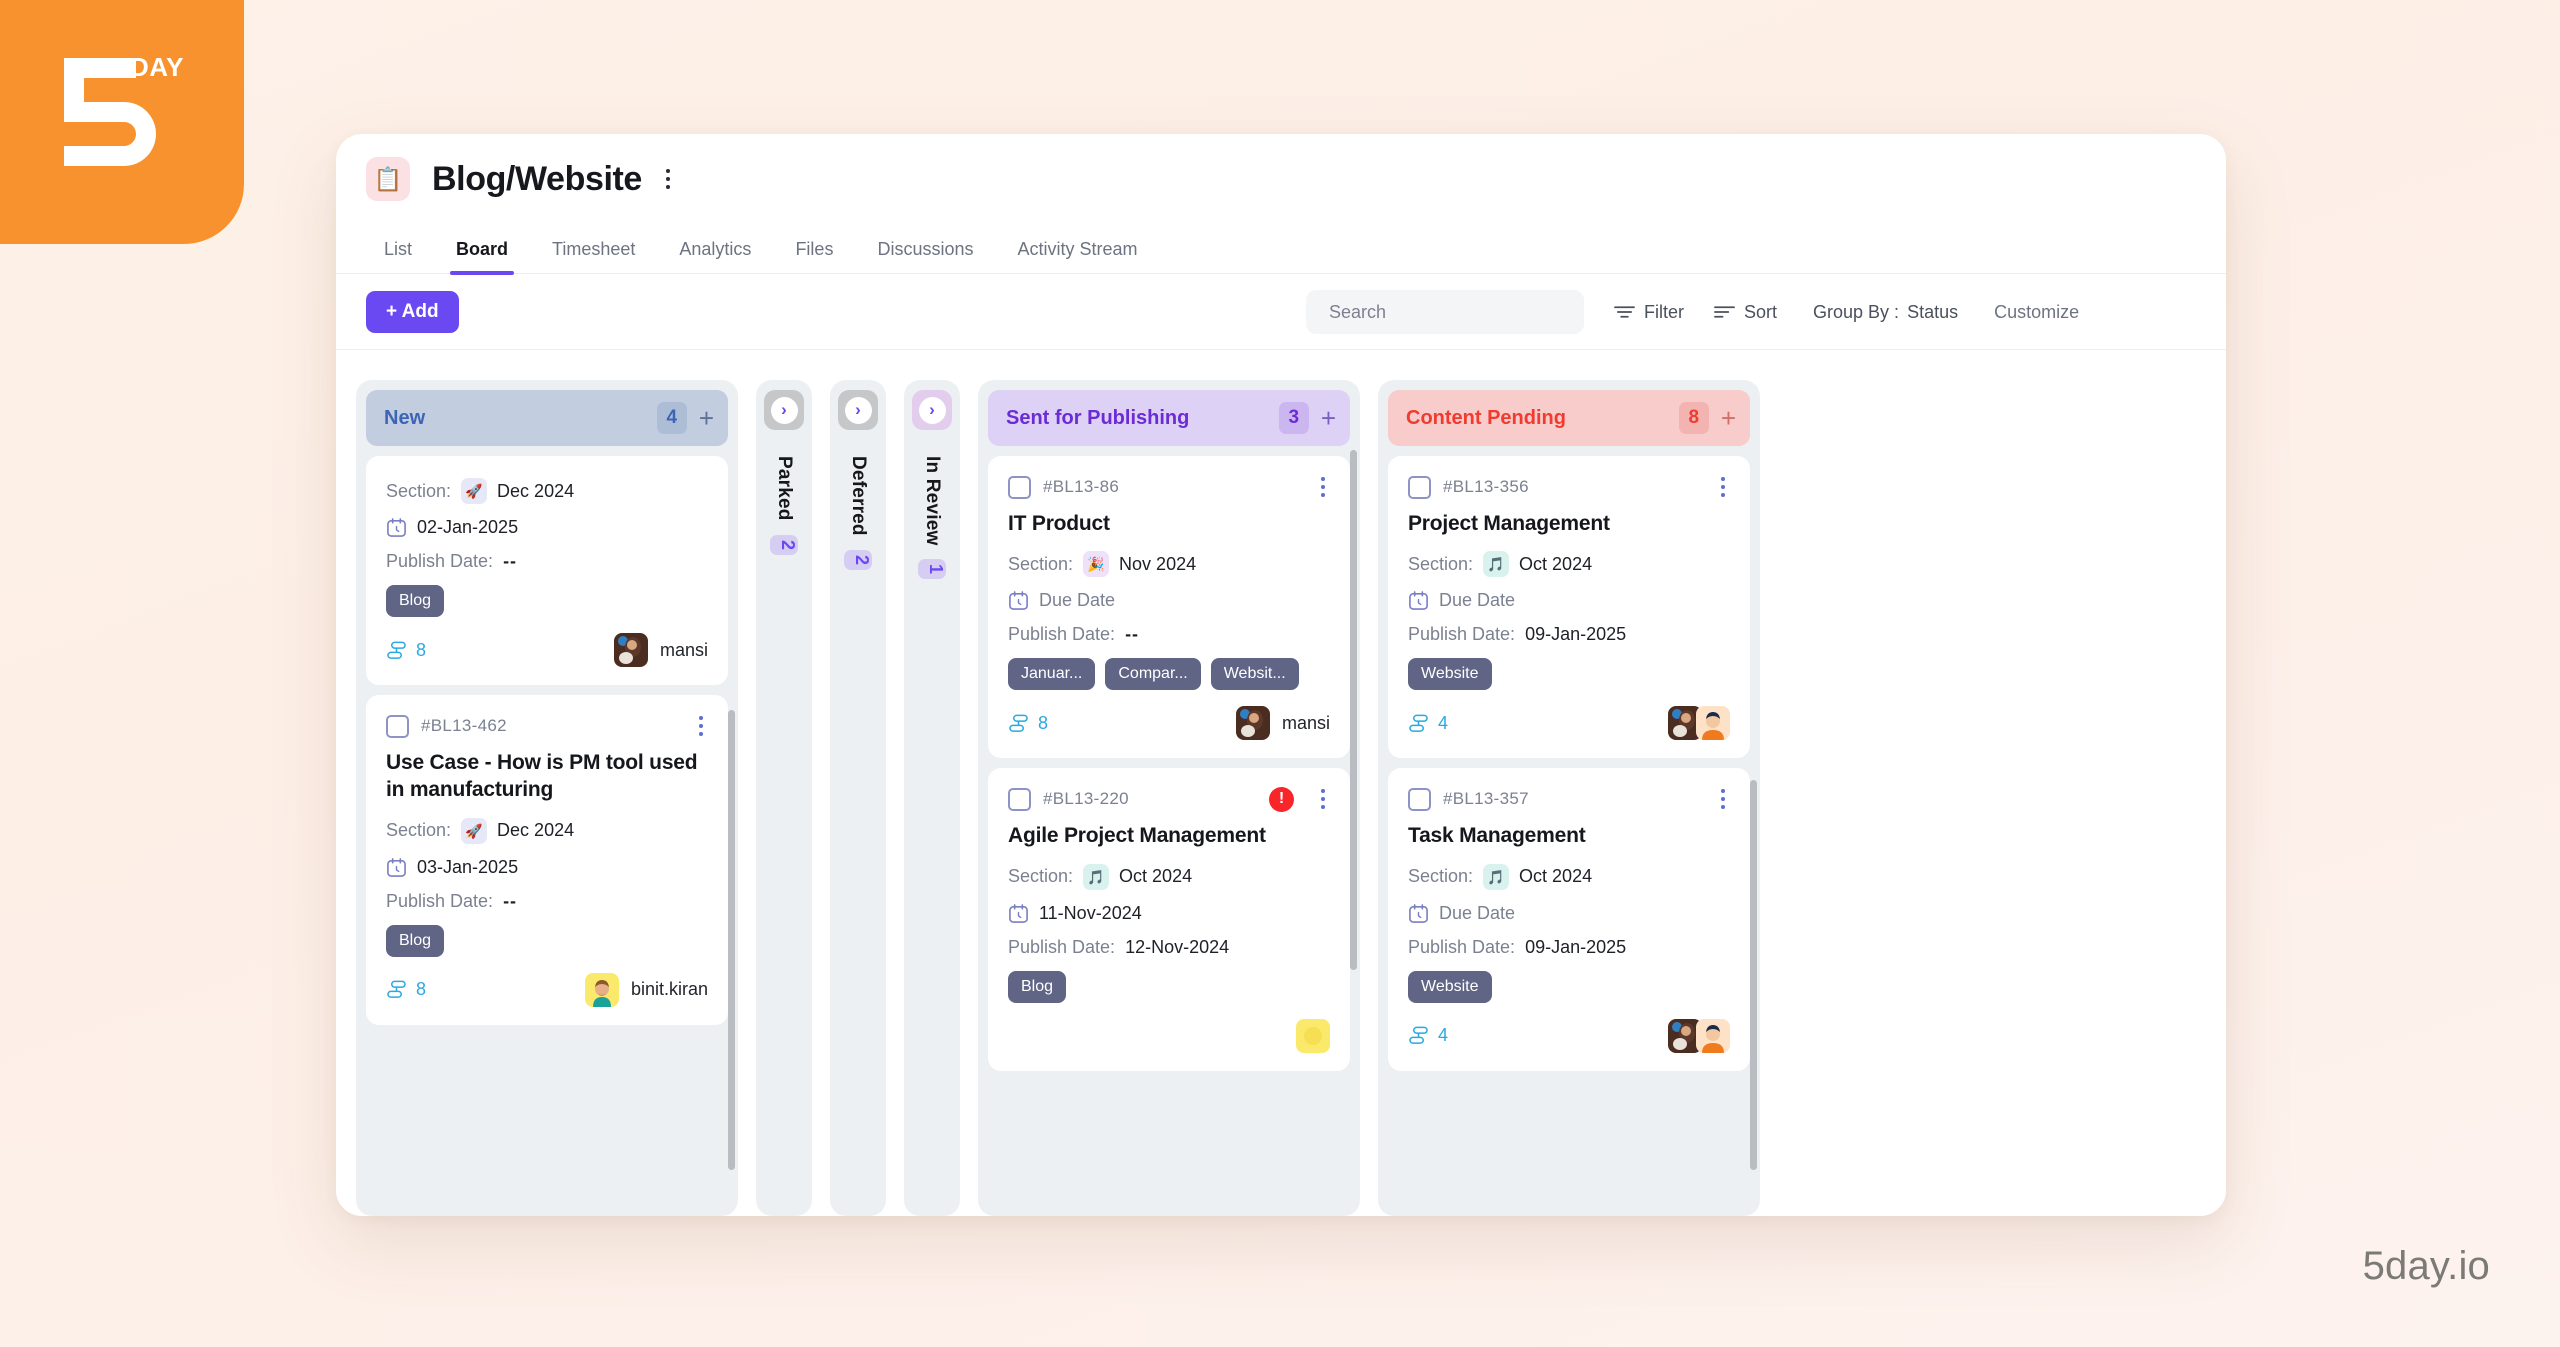  What do you see at coordinates (1137, 836) in the screenshot?
I see `card-title: Agile Project Management` at bounding box center [1137, 836].